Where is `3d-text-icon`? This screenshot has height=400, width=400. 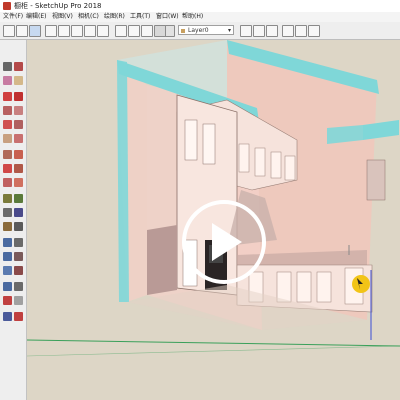
3d-text-icon is located at coordinates (18, 226).